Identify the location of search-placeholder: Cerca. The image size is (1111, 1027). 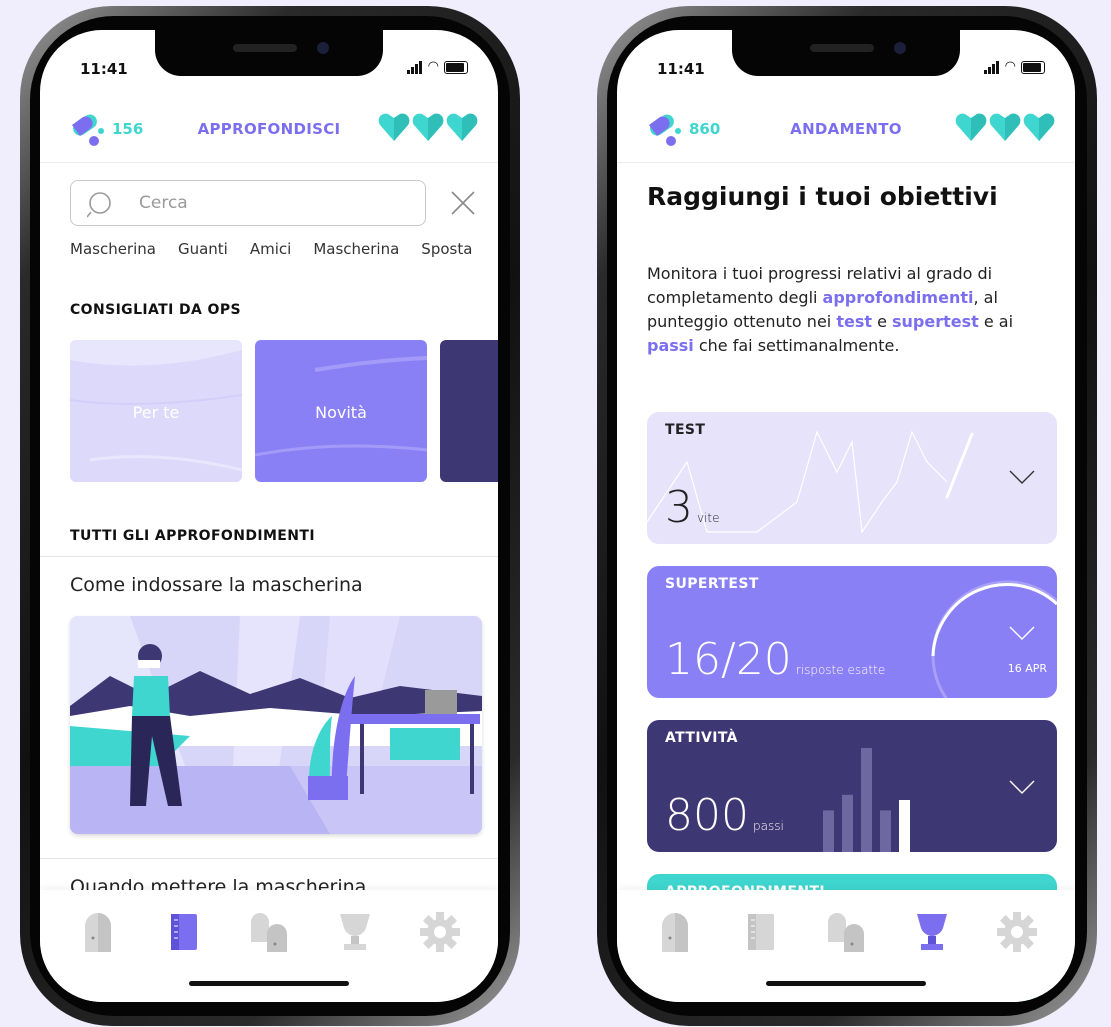
(163, 203).